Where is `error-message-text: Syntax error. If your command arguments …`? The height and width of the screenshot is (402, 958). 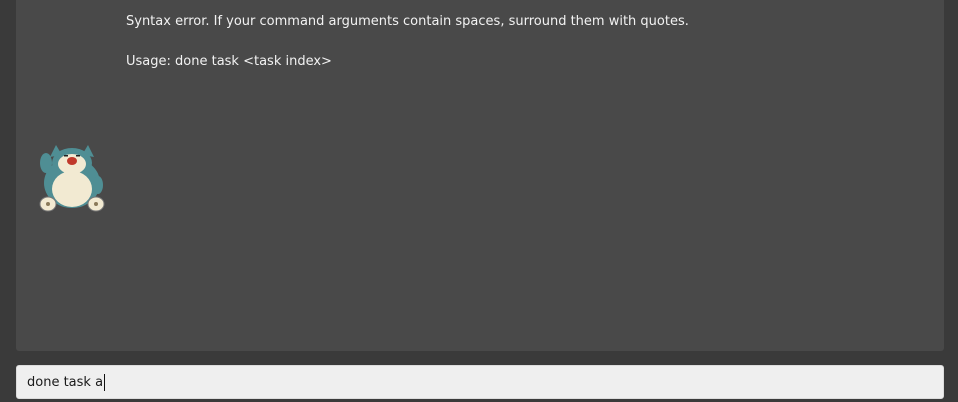 error-message-text: Syntax error. If your command arguments … is located at coordinates (407, 21).